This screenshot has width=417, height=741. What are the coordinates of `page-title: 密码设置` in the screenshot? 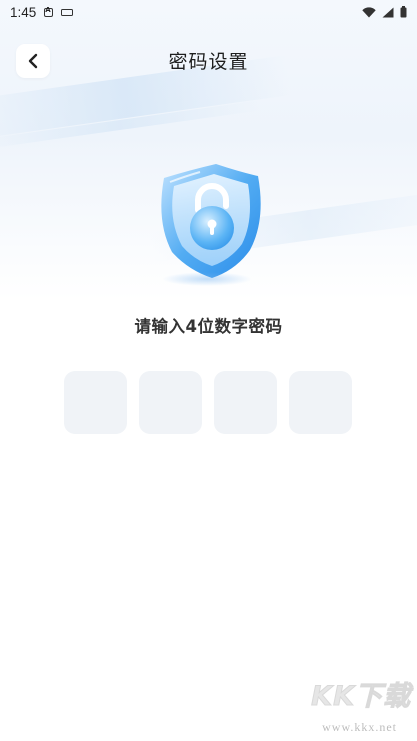 It's located at (208, 62).